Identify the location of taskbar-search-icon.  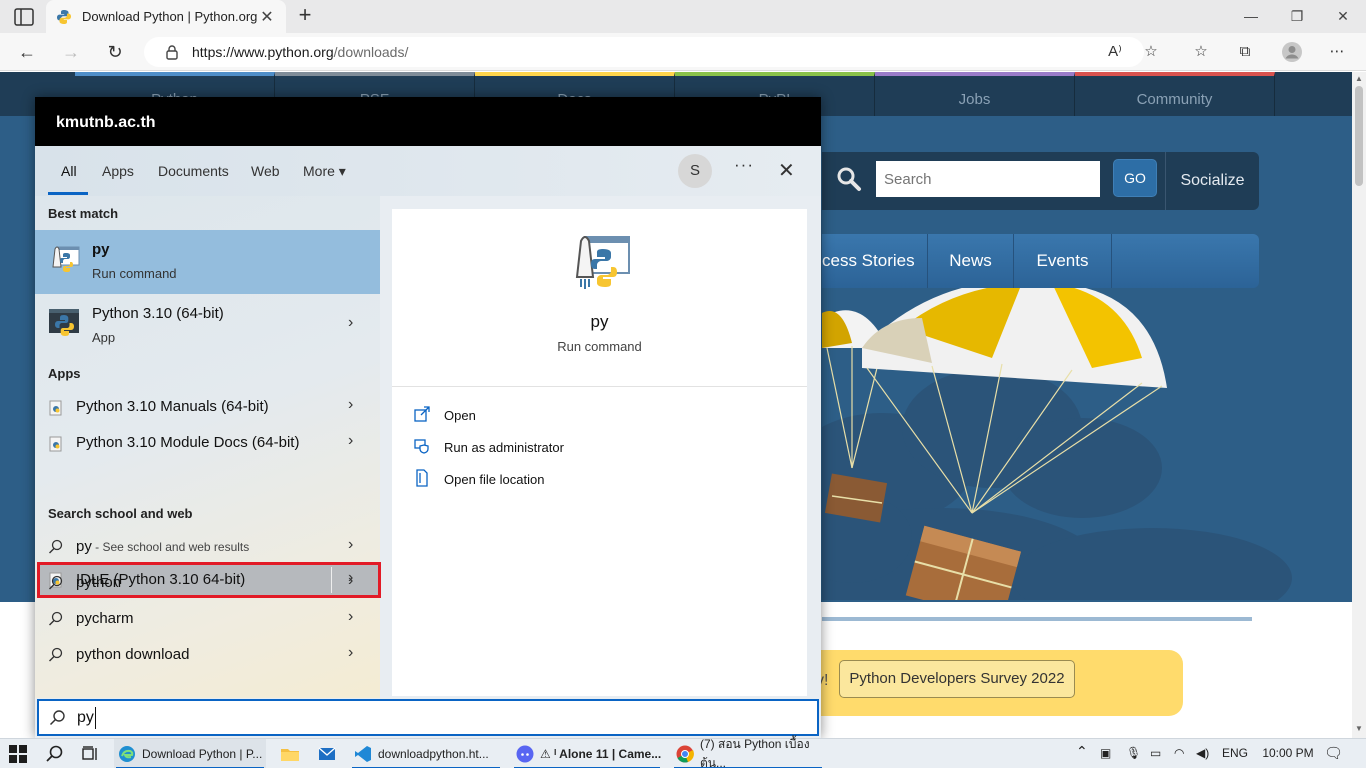
(55, 754).